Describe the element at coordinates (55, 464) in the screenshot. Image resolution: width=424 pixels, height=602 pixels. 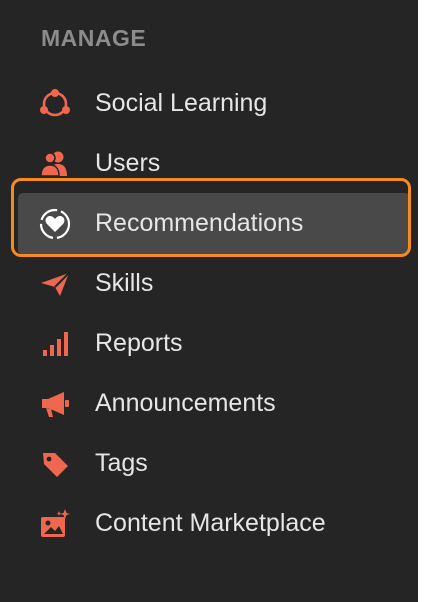
I see `tag-icon` at that location.